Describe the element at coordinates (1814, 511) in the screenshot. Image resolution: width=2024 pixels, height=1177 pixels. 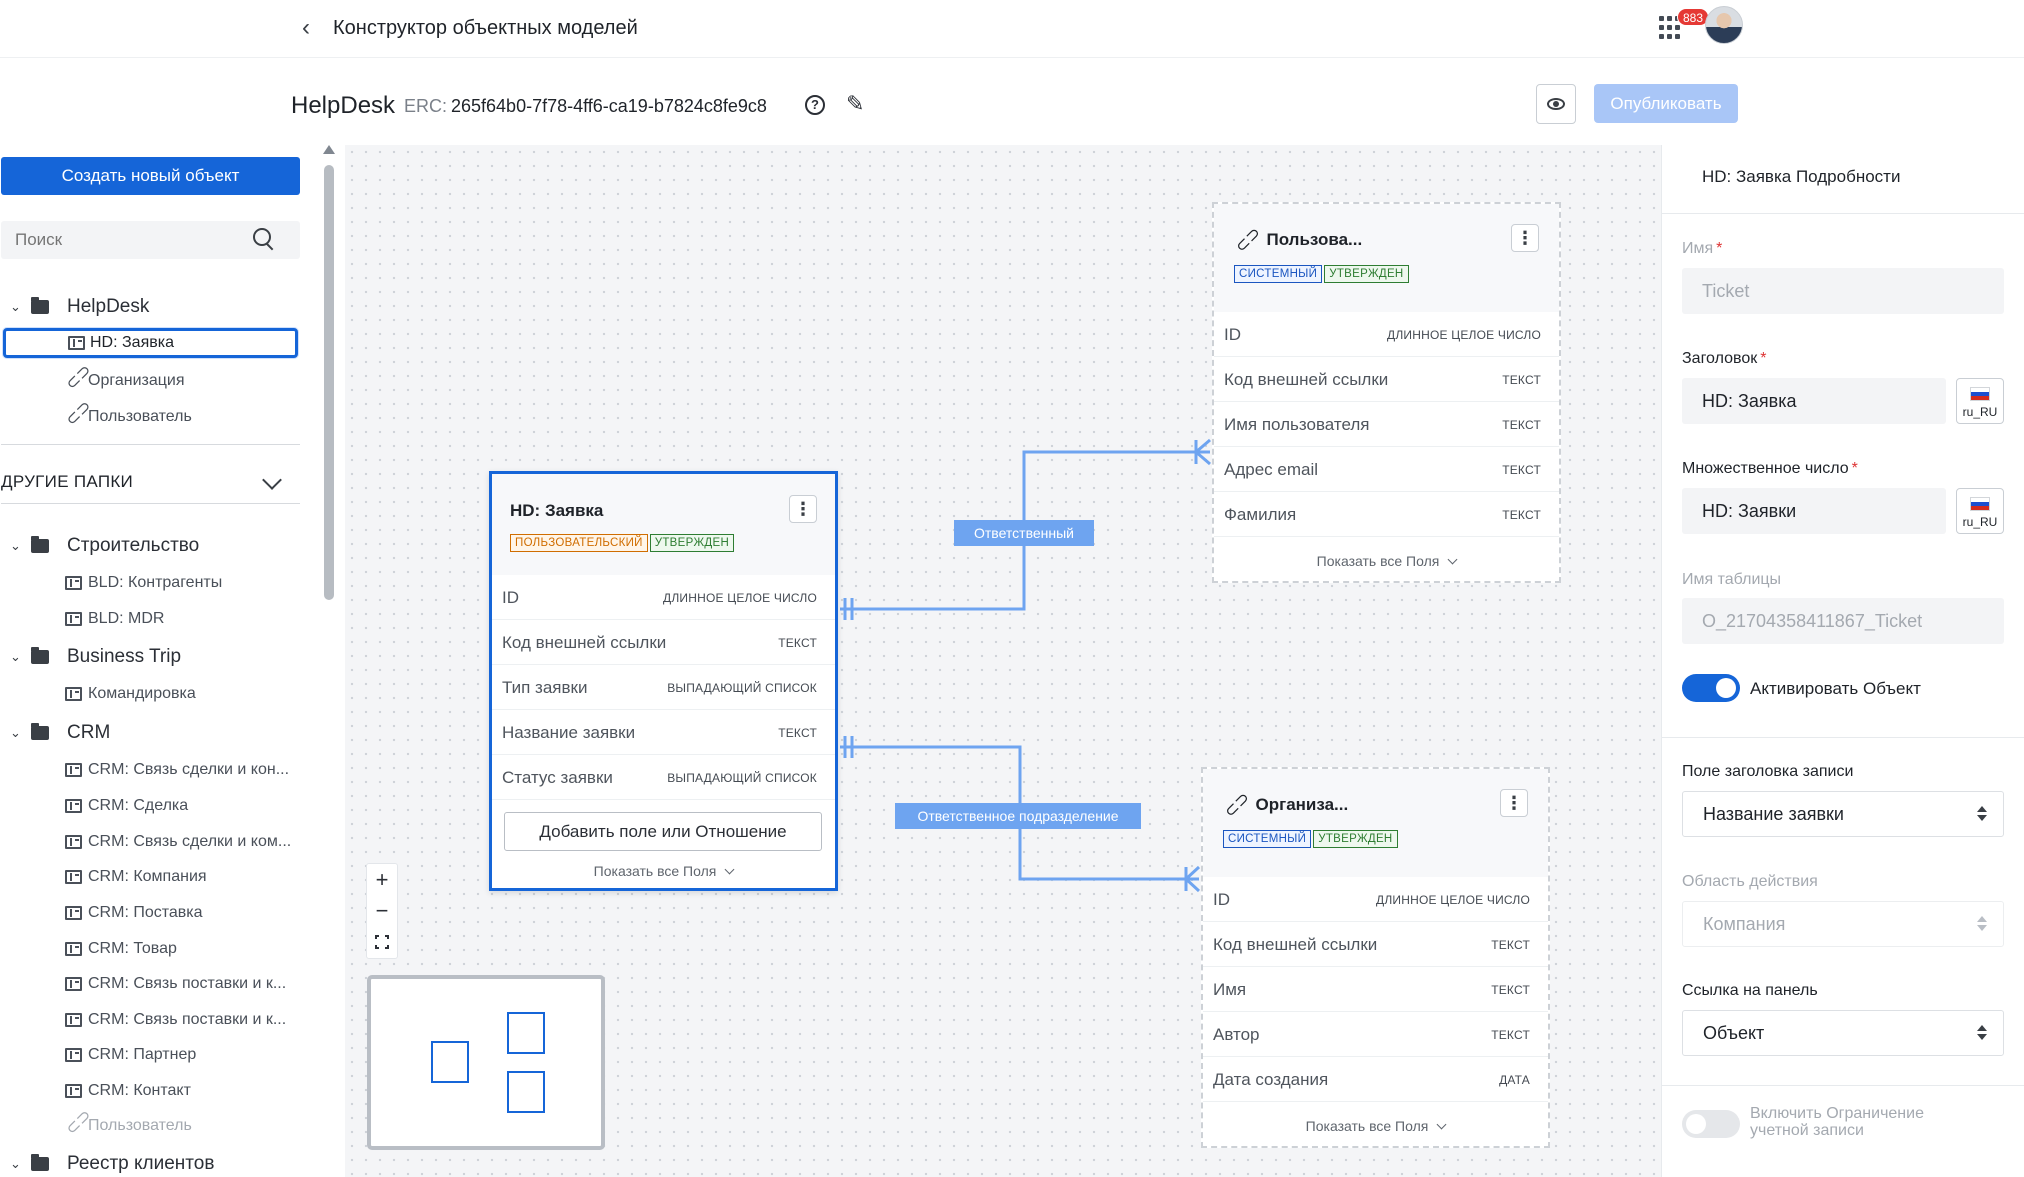
I see `plural-field: HD: Заявки` at that location.